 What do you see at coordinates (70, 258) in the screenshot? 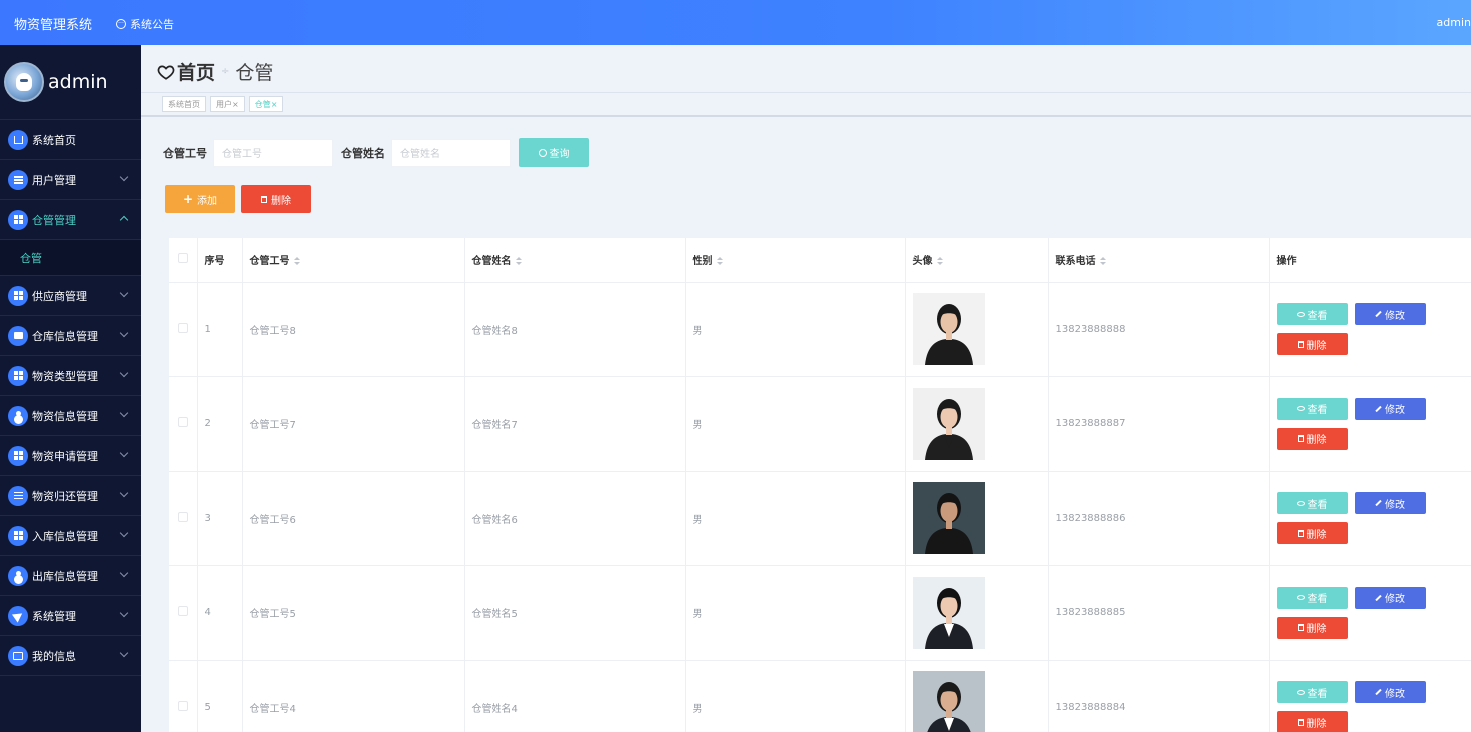
I see `sidebar-subitem-keeper: 仓管` at bounding box center [70, 258].